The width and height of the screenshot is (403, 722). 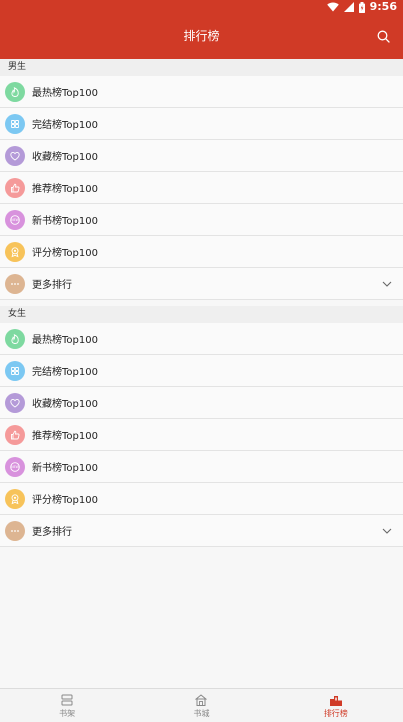 I want to click on status-bar: 9:56, so click(x=201, y=7).